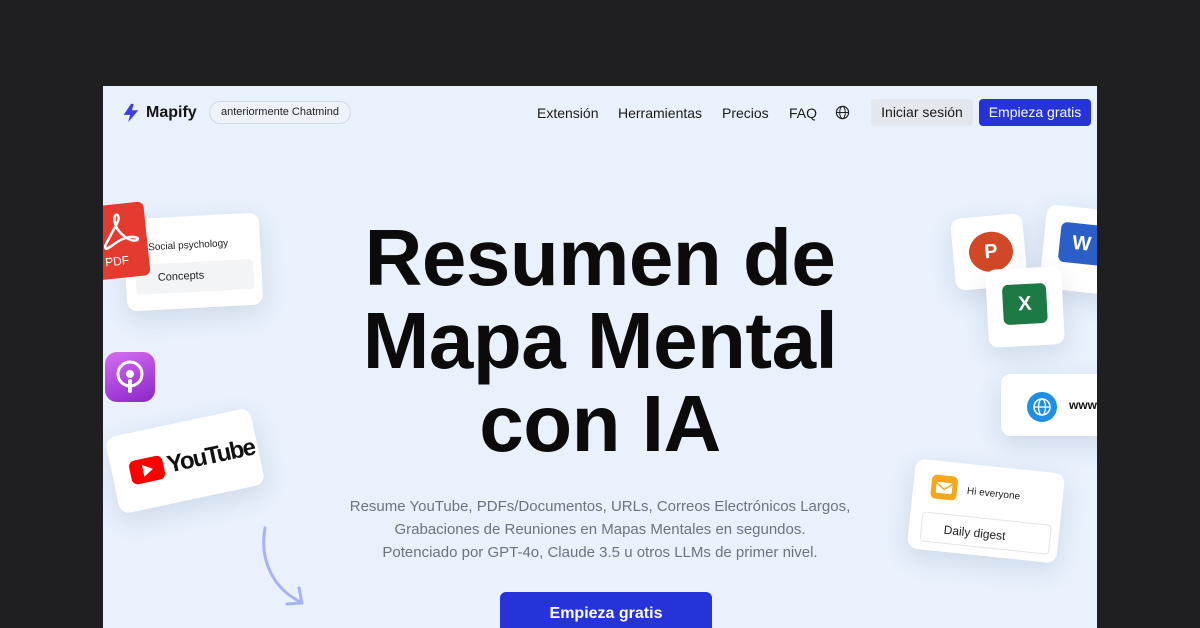 The height and width of the screenshot is (628, 1200). I want to click on powerpoint-icon: P, so click(991, 251).